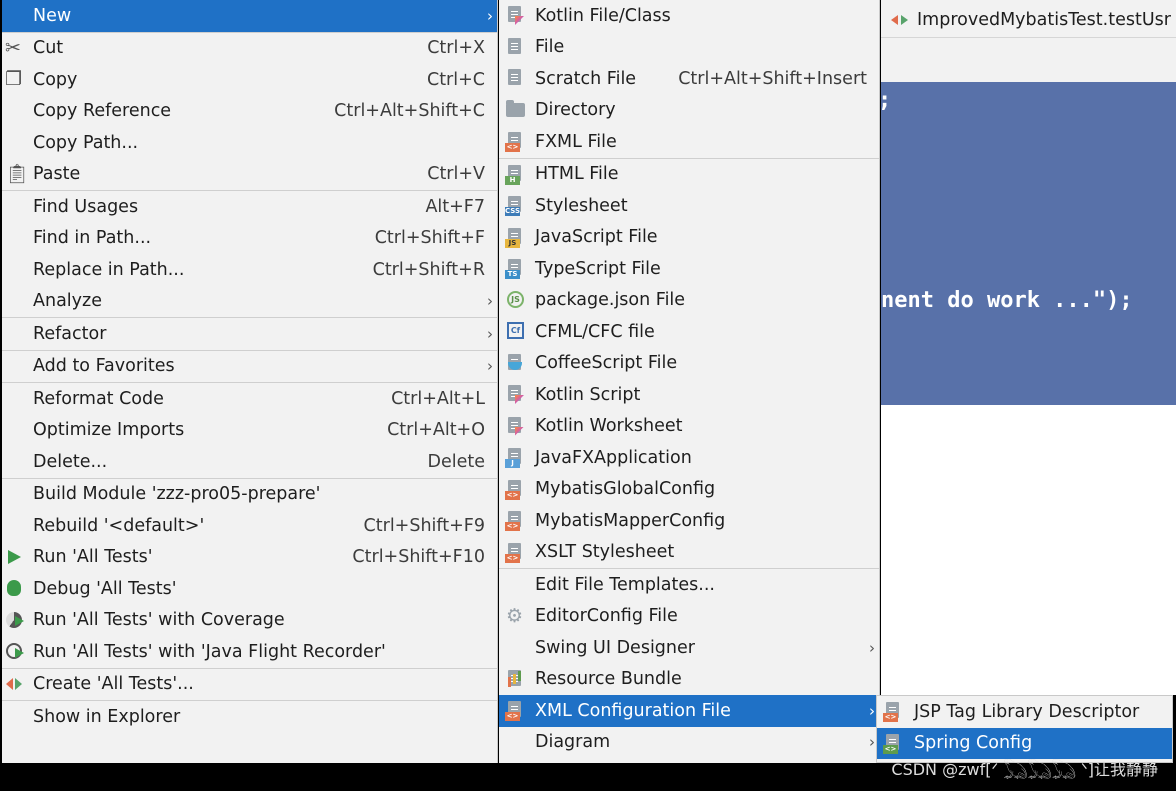 The width and height of the screenshot is (1176, 791). Describe the element at coordinates (689, 553) in the screenshot. I see `menu-item-xslt-stylesheet: <> XSLT Stylesheet` at that location.